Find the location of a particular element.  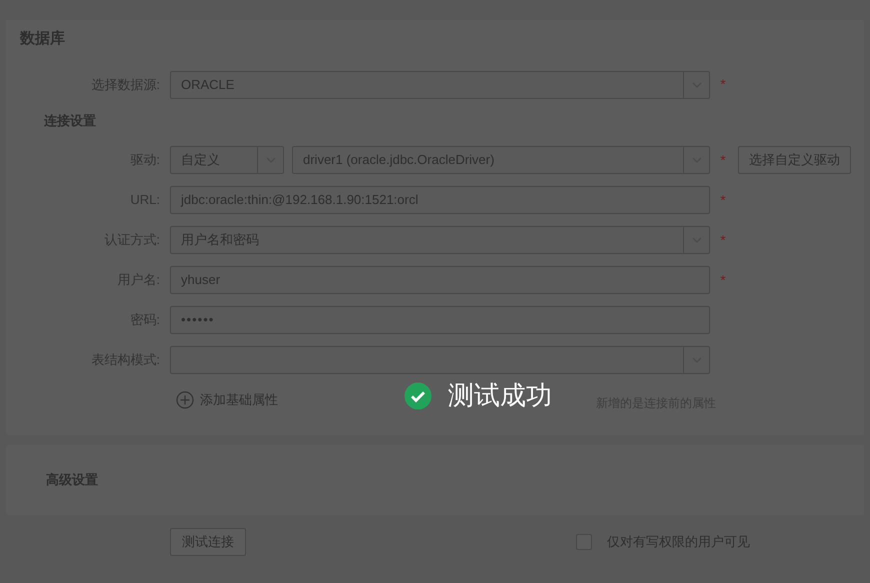

plus-circle-icon is located at coordinates (185, 400).